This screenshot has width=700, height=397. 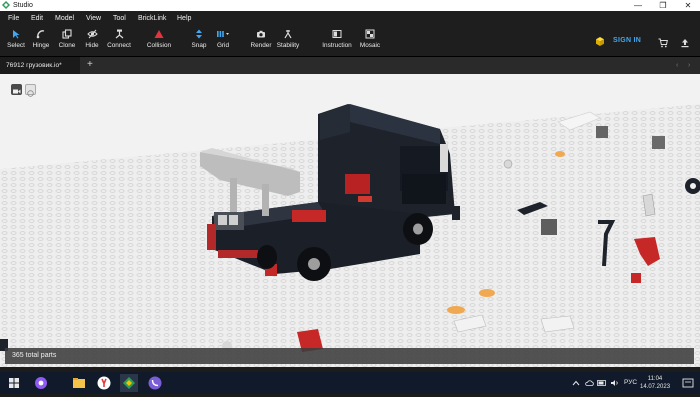 I want to click on render-tool-button: Render, so click(x=261, y=42).